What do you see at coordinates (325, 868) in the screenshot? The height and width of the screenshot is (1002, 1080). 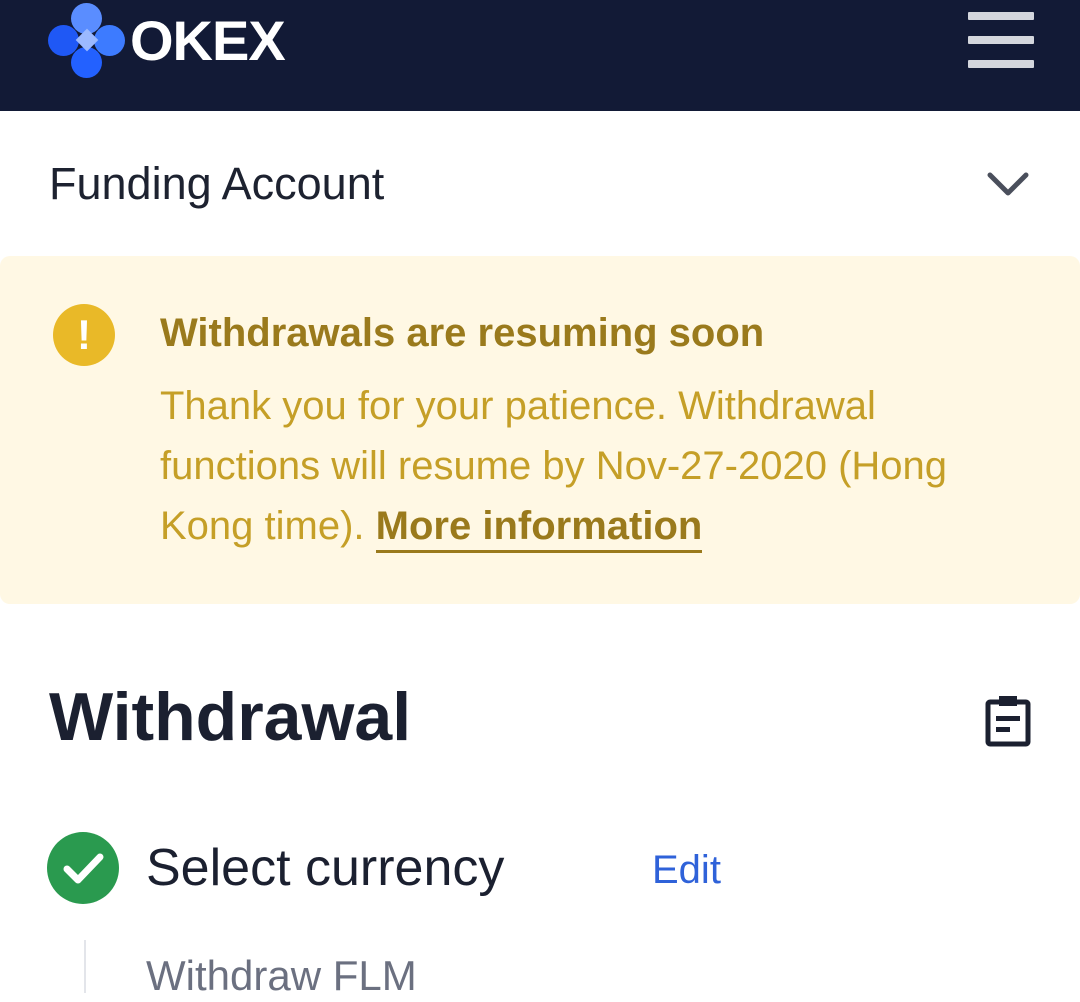 I see `step-title-select-currency: Select currency` at bounding box center [325, 868].